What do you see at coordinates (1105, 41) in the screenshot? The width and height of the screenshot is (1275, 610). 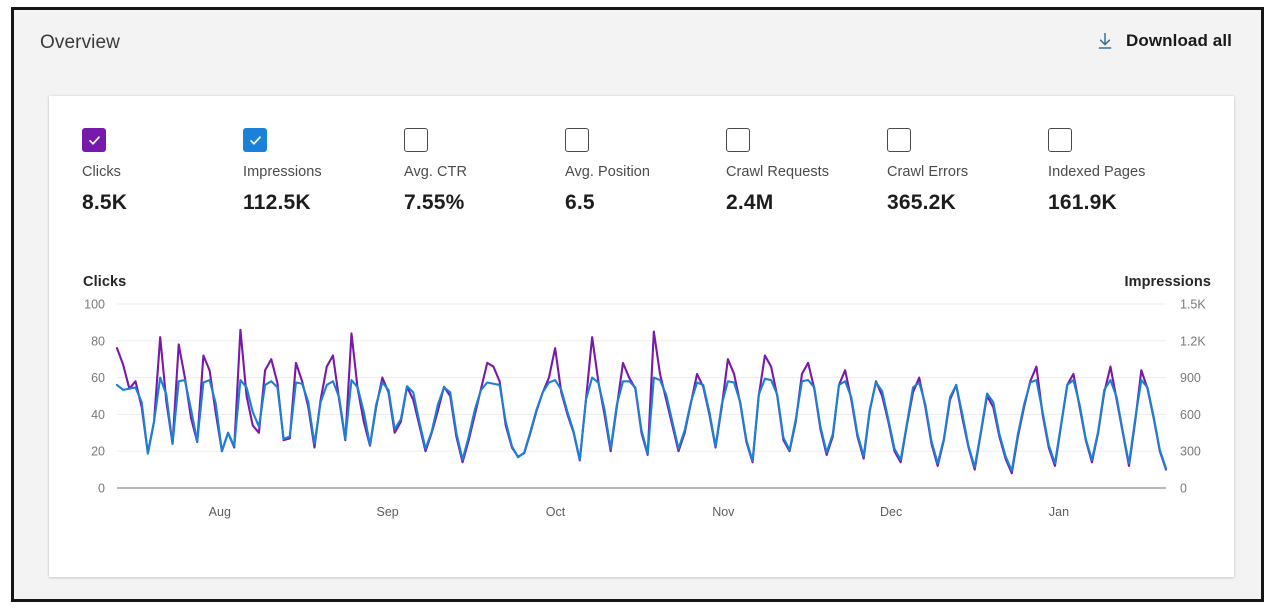 I see `download-arrow-icon` at bounding box center [1105, 41].